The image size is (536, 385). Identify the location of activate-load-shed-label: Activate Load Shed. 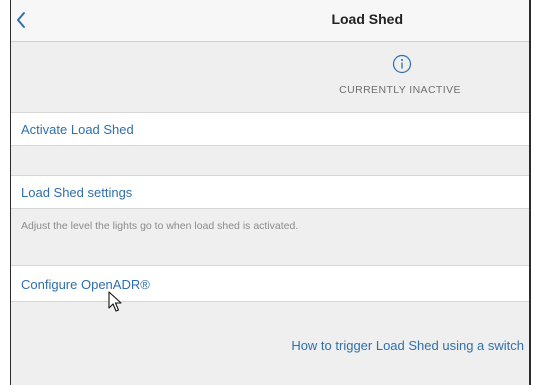
(77, 129).